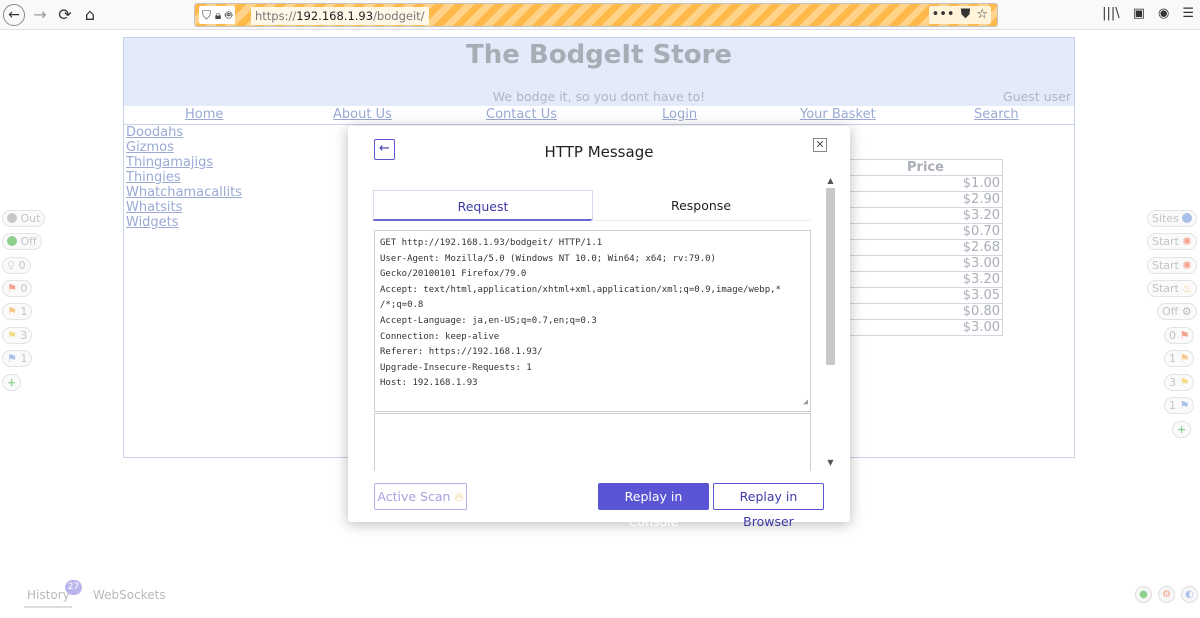  What do you see at coordinates (16, 265) in the screenshot?
I see `hud-notes-count: ♀ 0` at bounding box center [16, 265].